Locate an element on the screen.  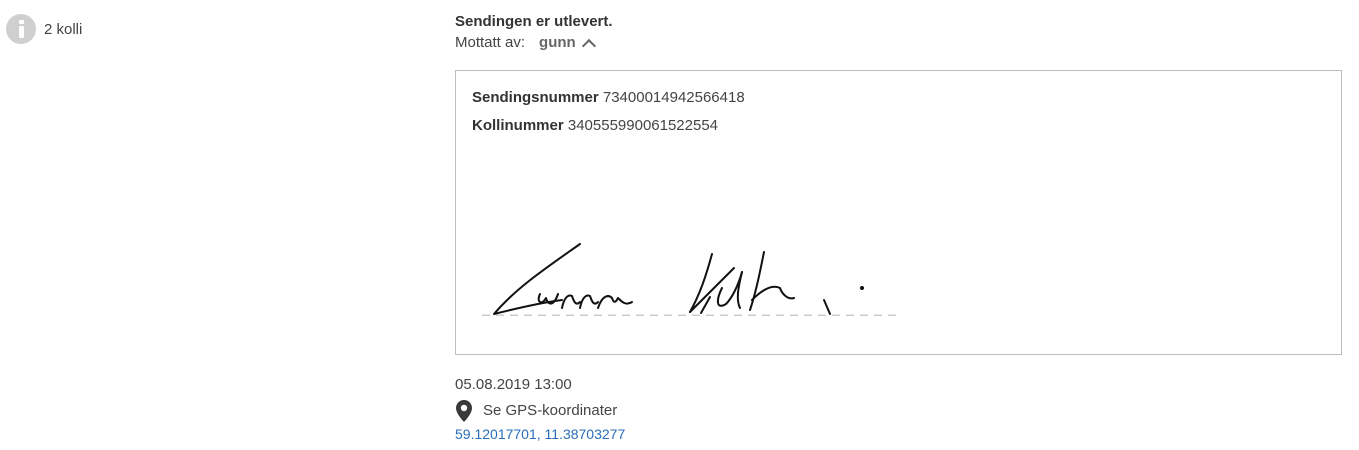
colli-count: 2 kolli is located at coordinates (63, 29).